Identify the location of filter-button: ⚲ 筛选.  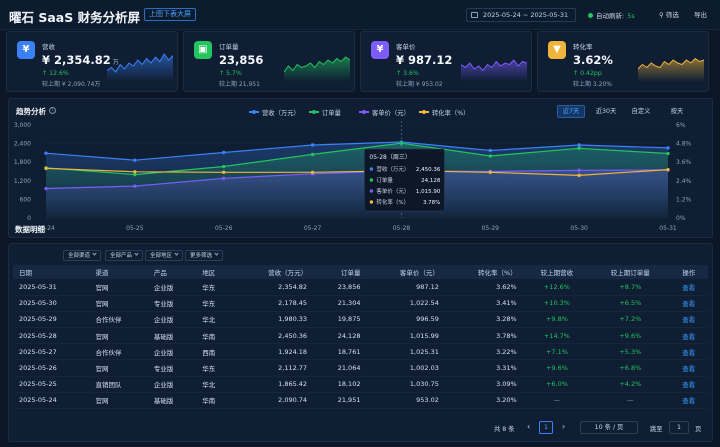
(669, 14).